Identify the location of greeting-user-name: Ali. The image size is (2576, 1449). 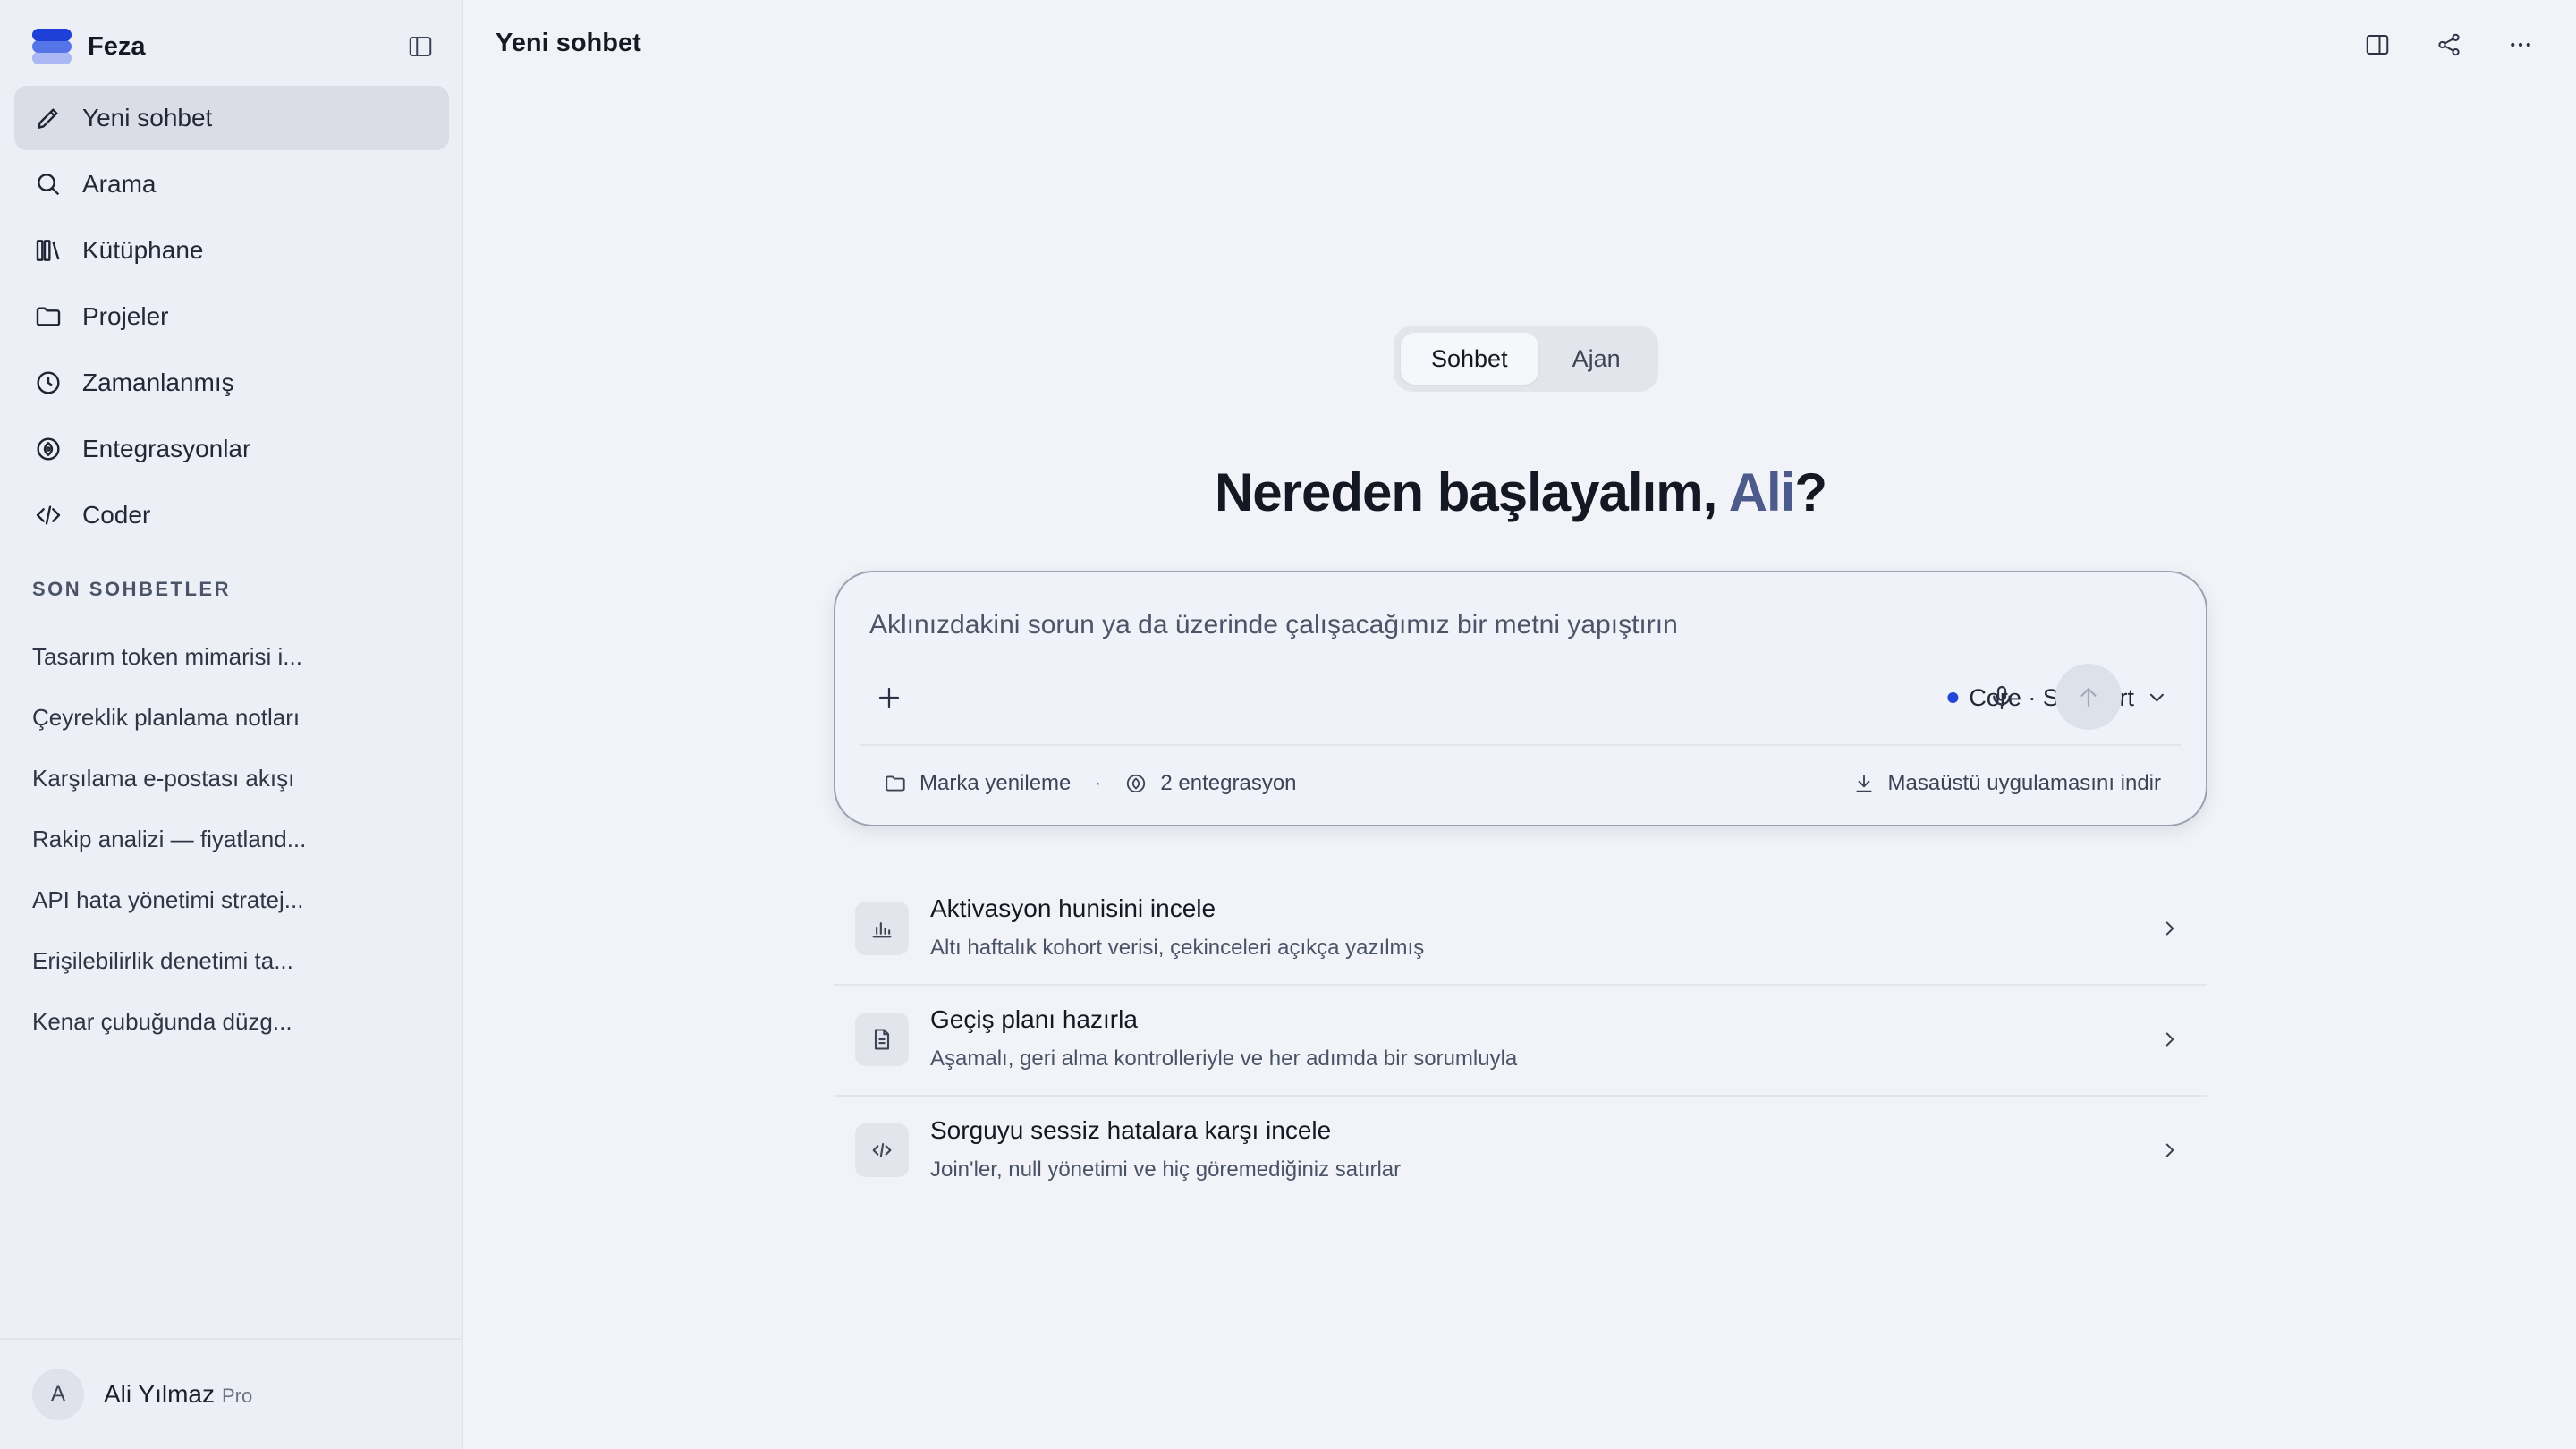
(1762, 492).